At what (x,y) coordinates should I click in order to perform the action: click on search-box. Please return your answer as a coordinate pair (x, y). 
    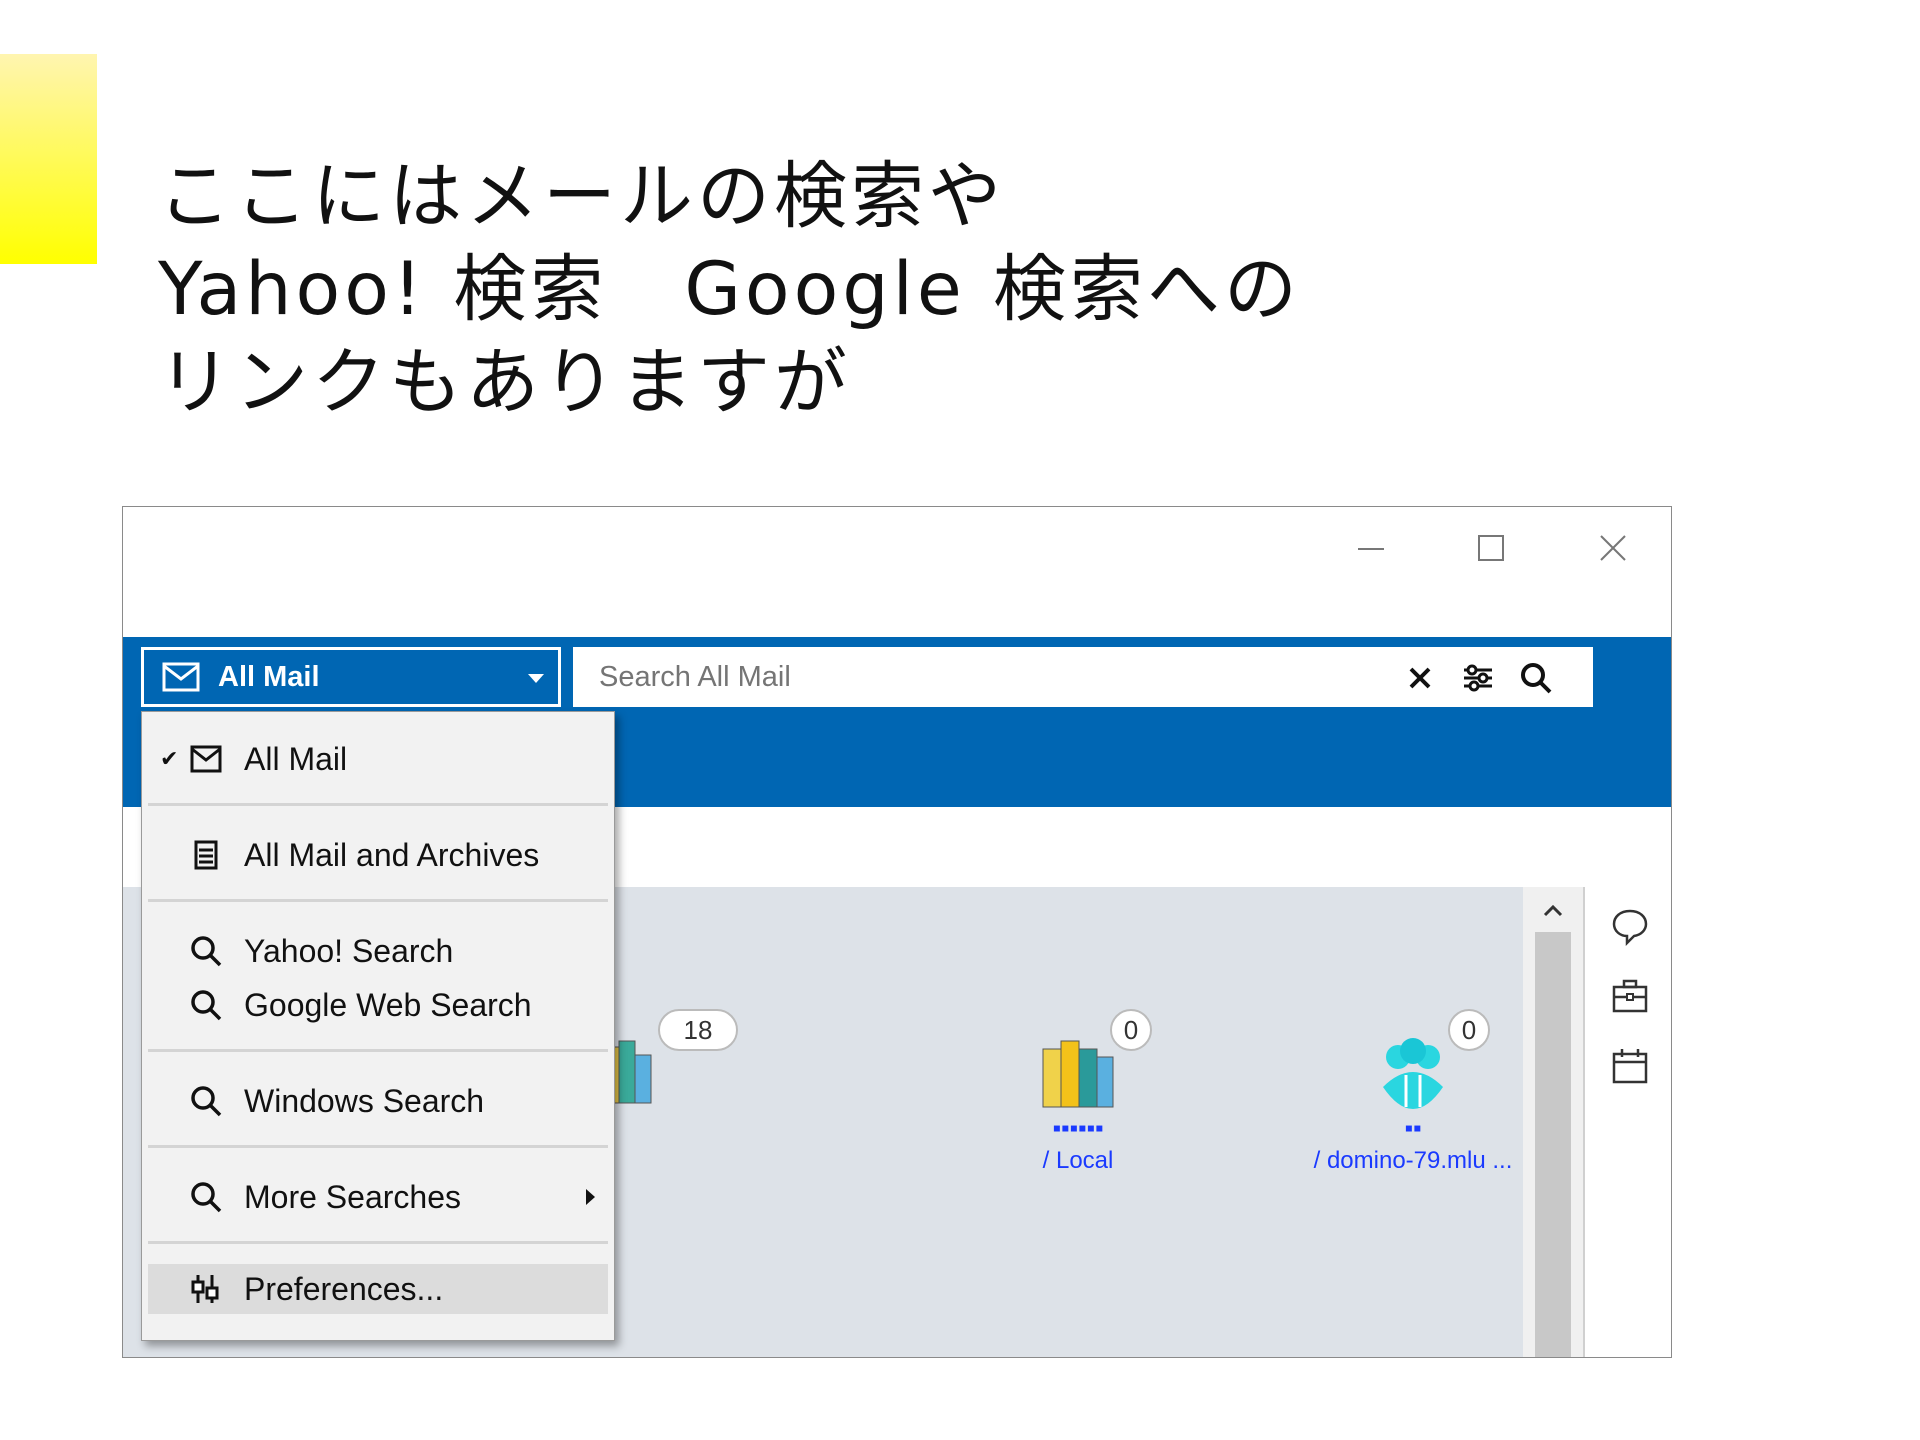
    Looking at the image, I should click on (1083, 677).